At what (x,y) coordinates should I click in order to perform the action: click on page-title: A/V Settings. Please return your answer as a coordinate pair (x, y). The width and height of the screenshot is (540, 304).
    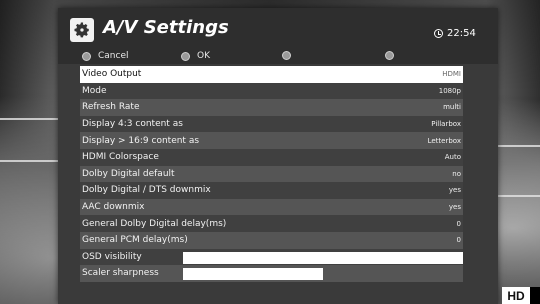
    Looking at the image, I should click on (166, 27).